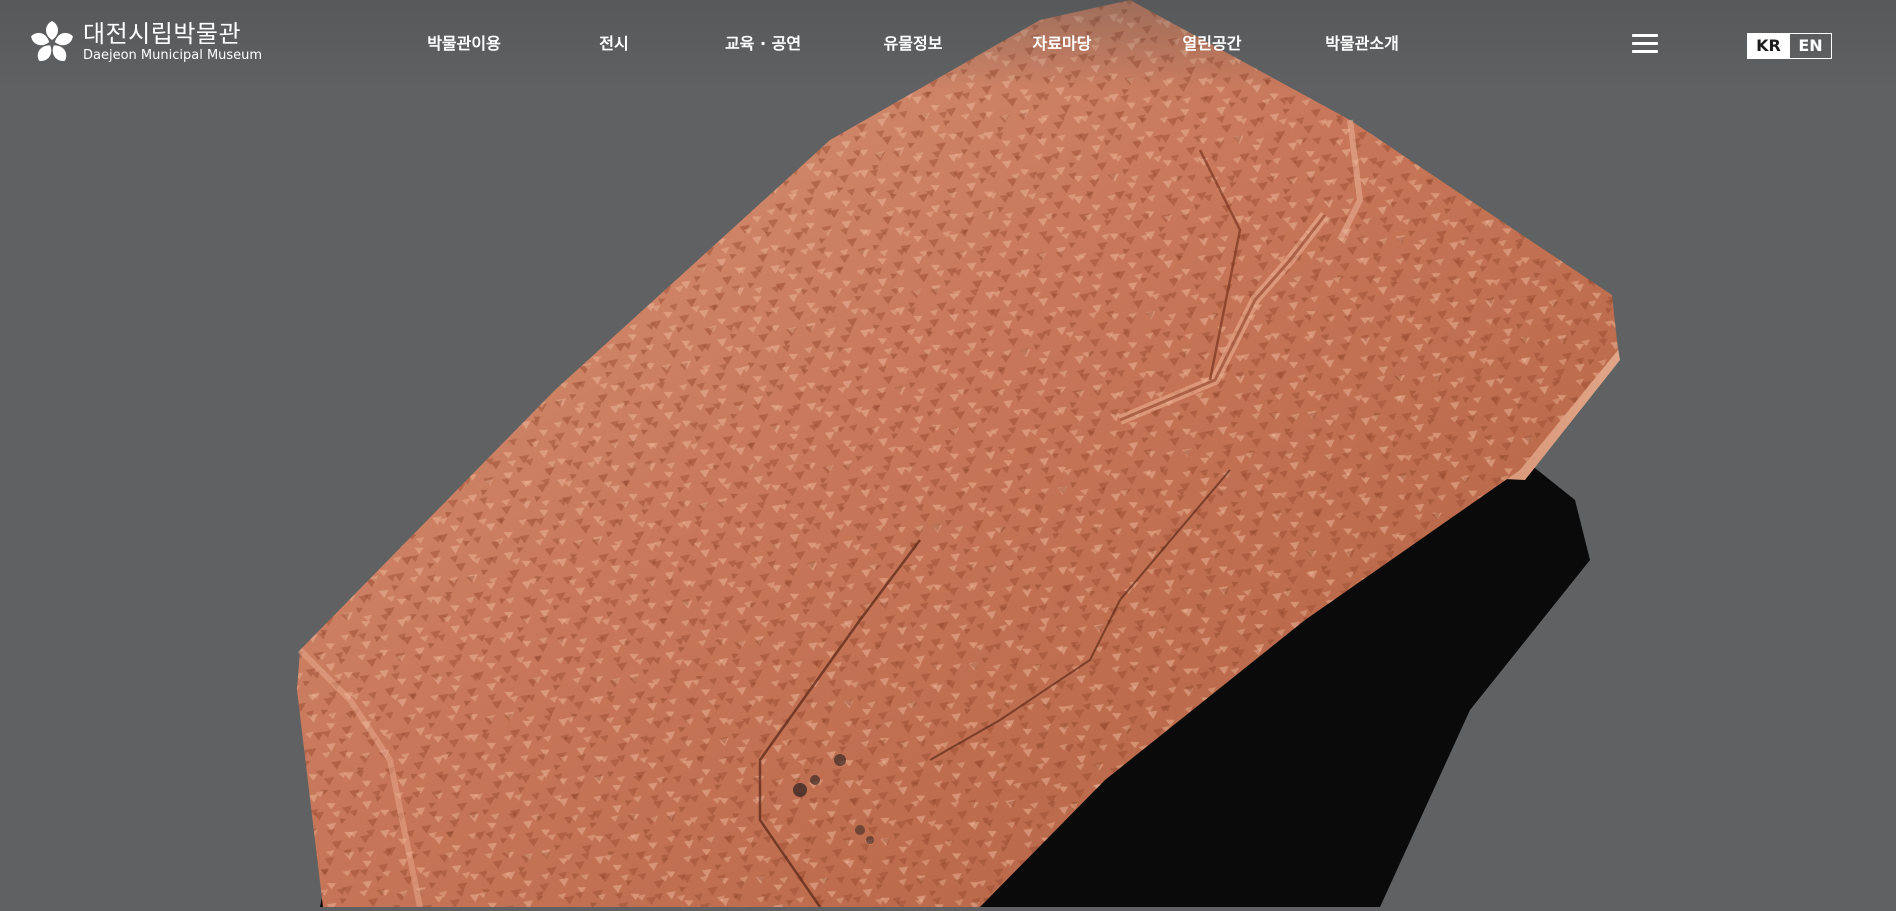 The height and width of the screenshot is (911, 1896). What do you see at coordinates (52, 41) in the screenshot?
I see `star-blossom-icon` at bounding box center [52, 41].